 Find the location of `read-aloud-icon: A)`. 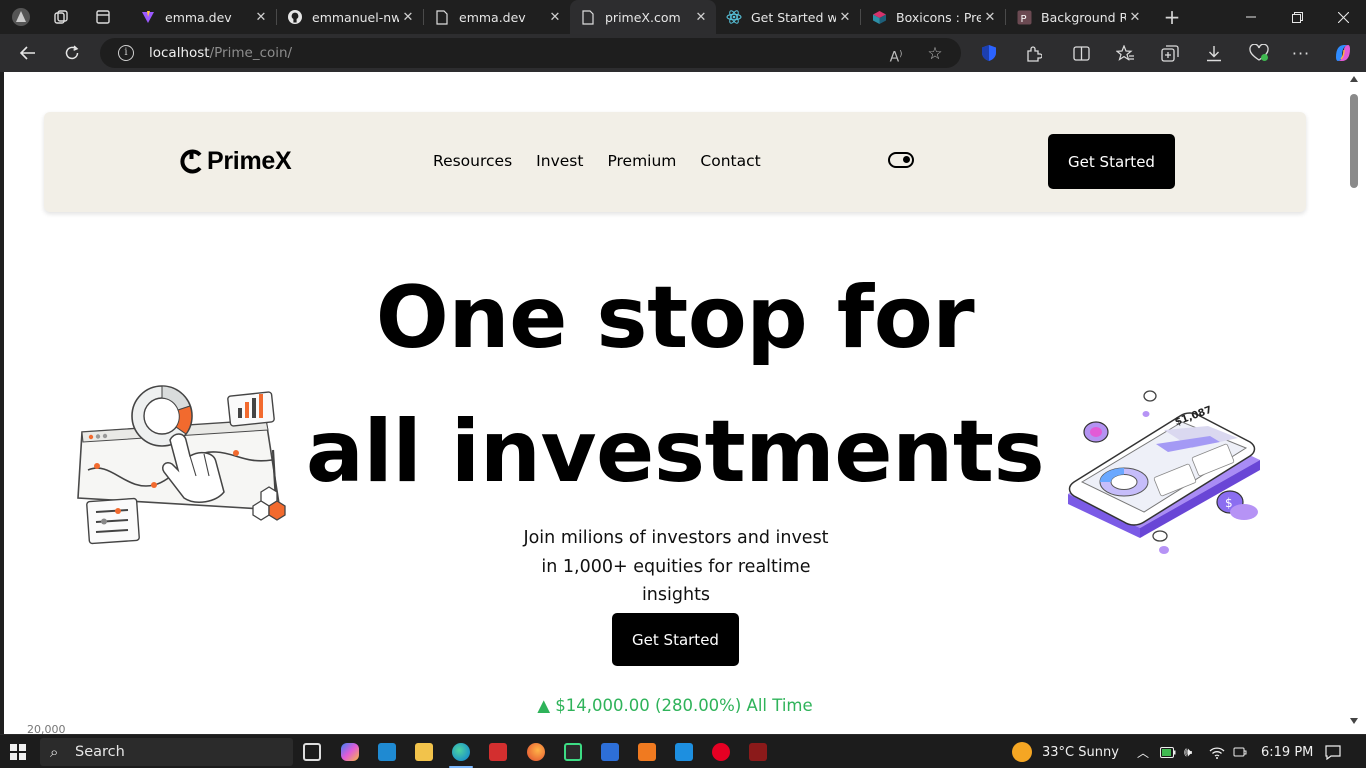

read-aloud-icon: A) is located at coordinates (896, 55).